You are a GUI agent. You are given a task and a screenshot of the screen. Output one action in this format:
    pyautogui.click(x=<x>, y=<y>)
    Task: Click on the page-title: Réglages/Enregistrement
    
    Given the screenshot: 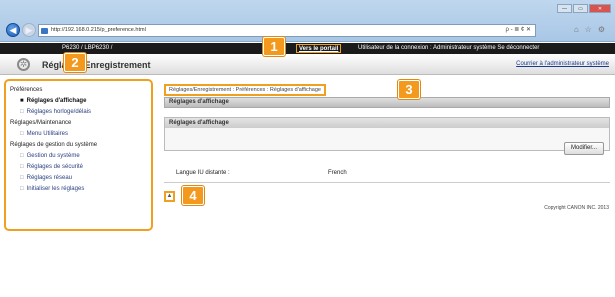 What is the action you would take?
    pyautogui.click(x=96, y=65)
    